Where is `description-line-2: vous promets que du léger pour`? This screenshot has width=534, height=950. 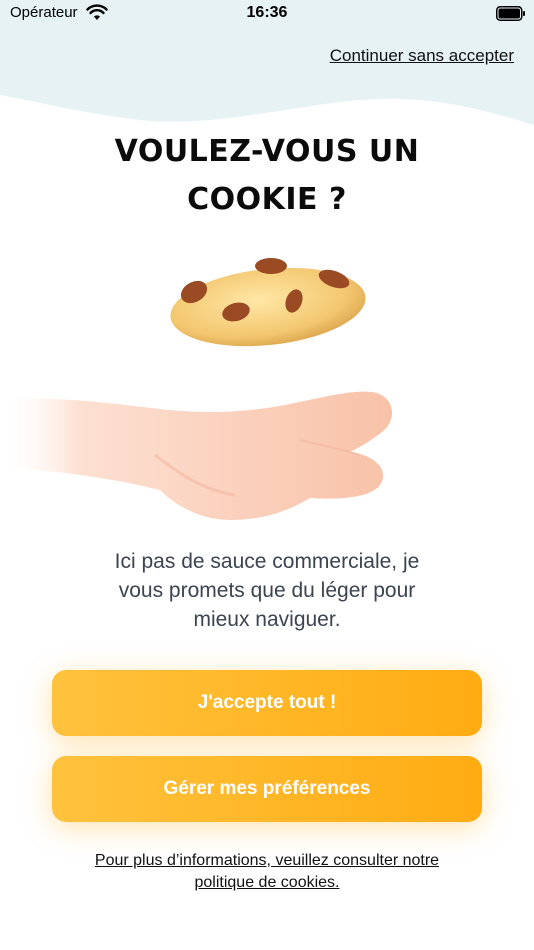
description-line-2: vous promets que du léger pour is located at coordinates (267, 590).